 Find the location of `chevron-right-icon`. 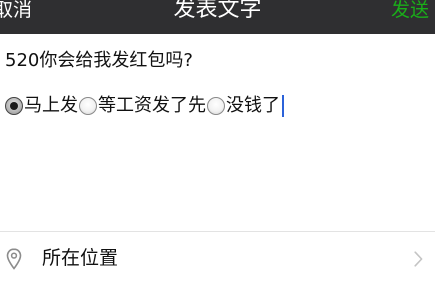

chevron-right-icon is located at coordinates (418, 259).